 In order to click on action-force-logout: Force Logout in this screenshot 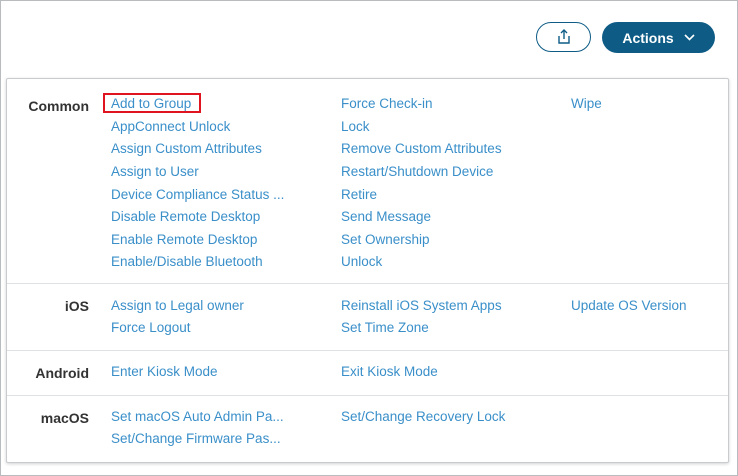, I will do `click(151, 328)`.